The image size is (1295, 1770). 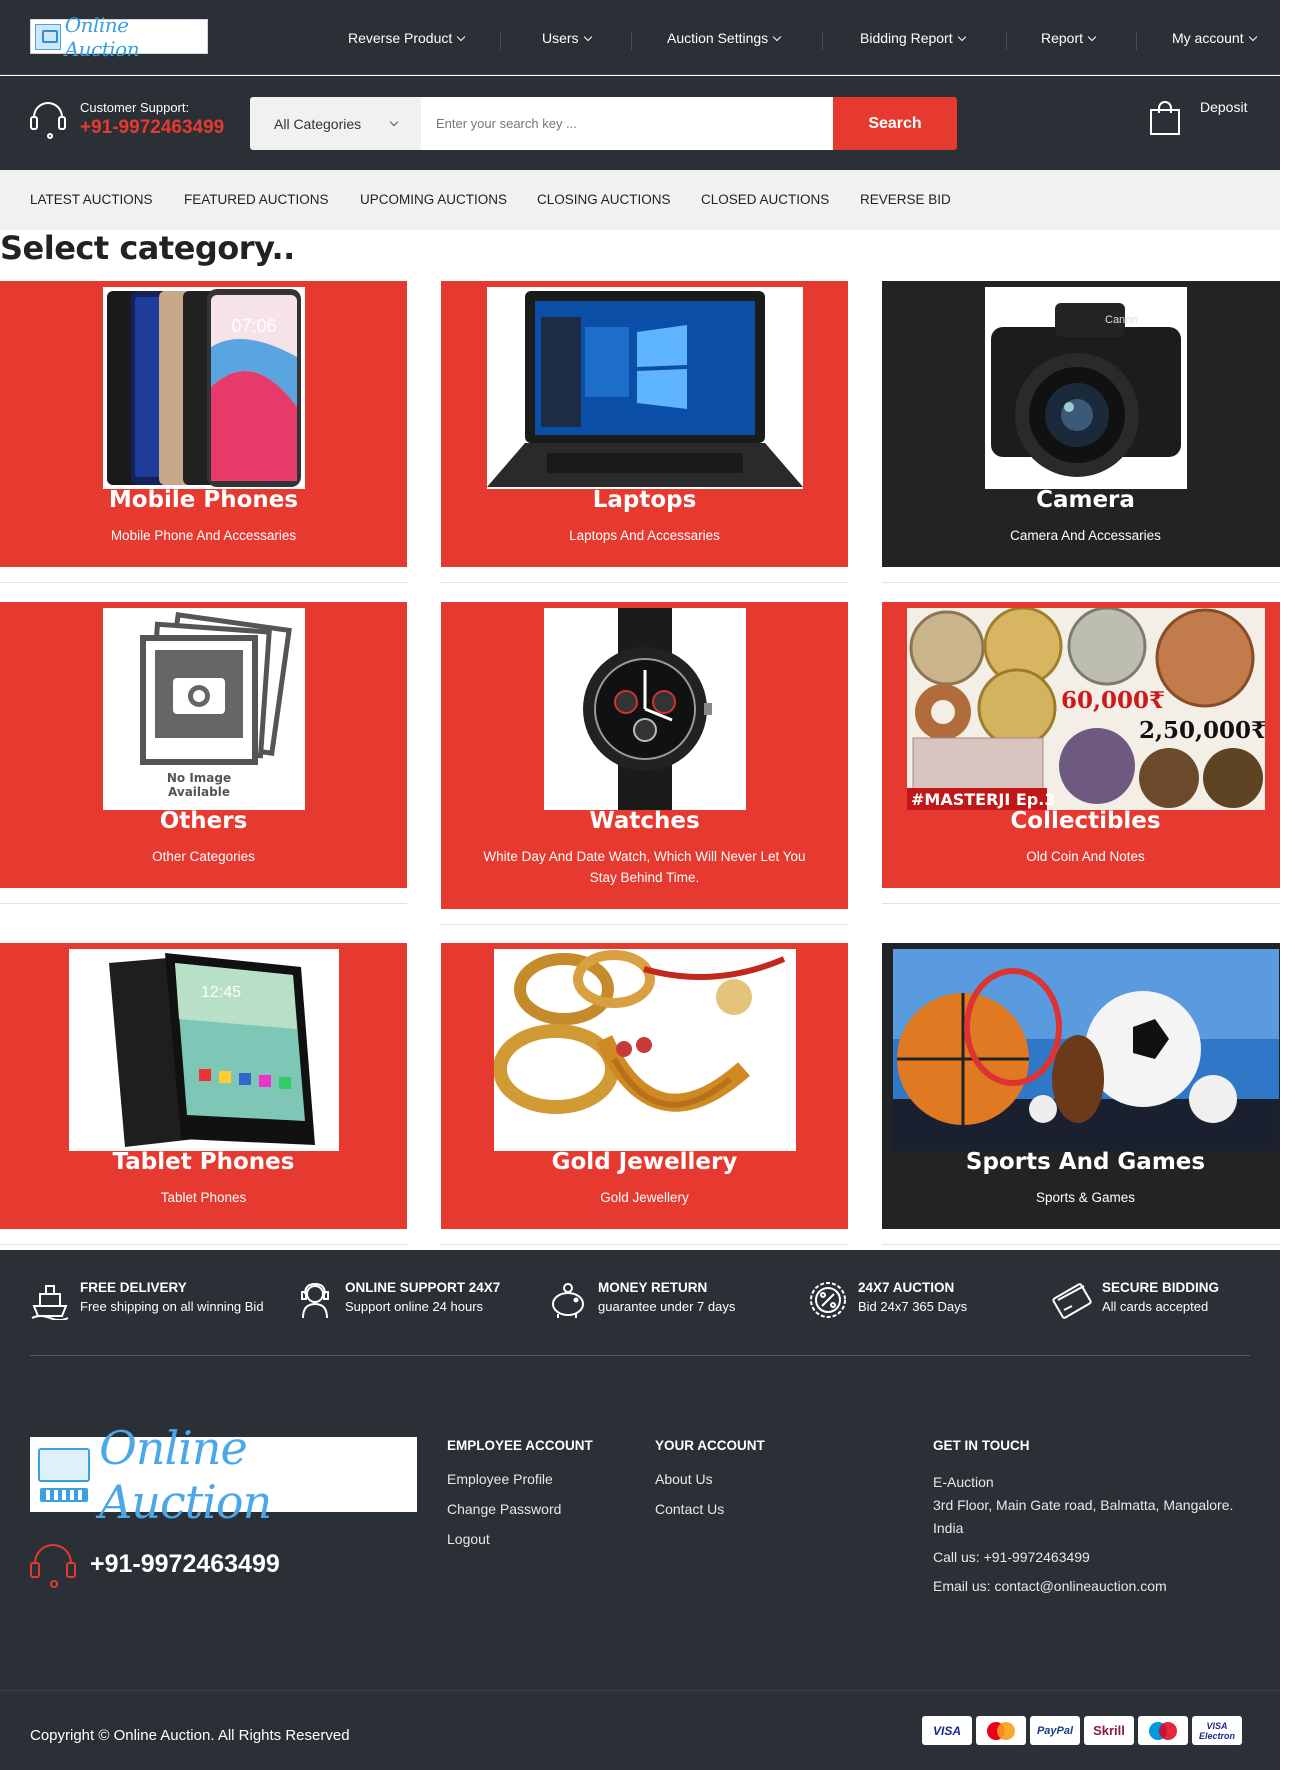 I want to click on tab-closed-auctions: Closed Auctions, so click(x=765, y=199).